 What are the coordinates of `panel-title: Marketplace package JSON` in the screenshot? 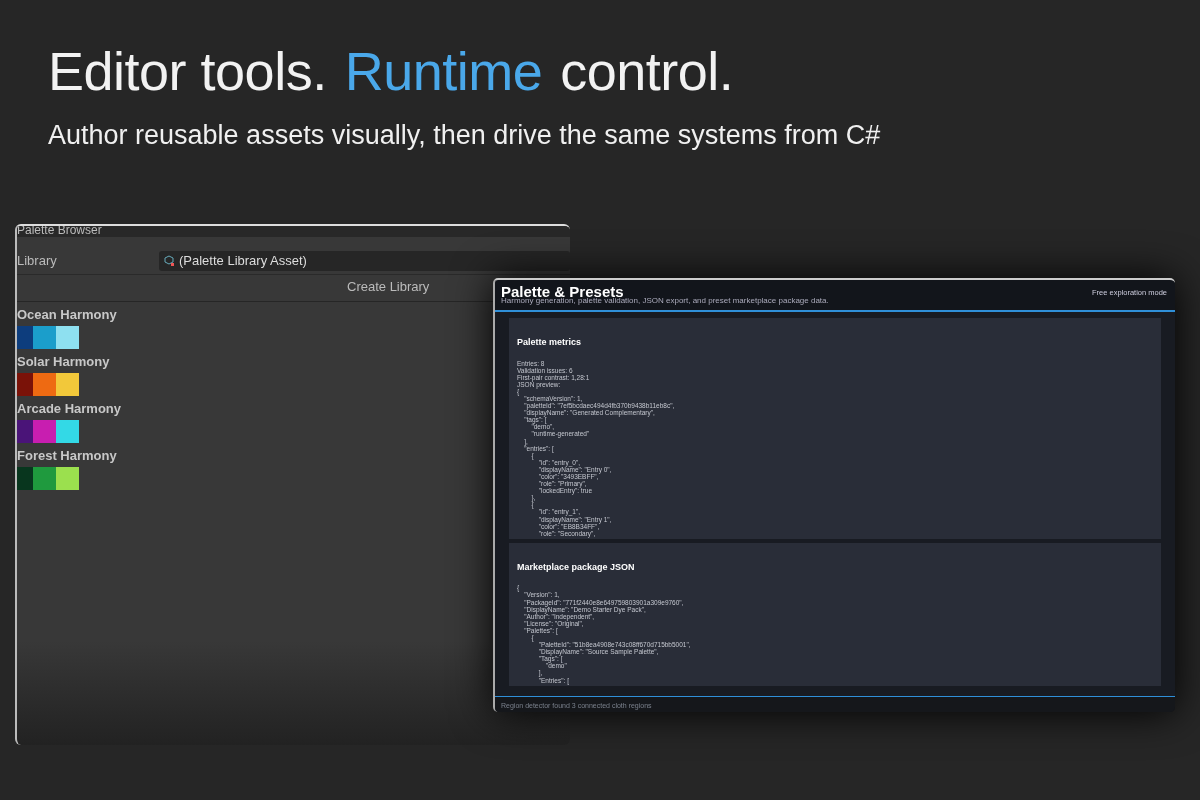 It's located at (576, 567).